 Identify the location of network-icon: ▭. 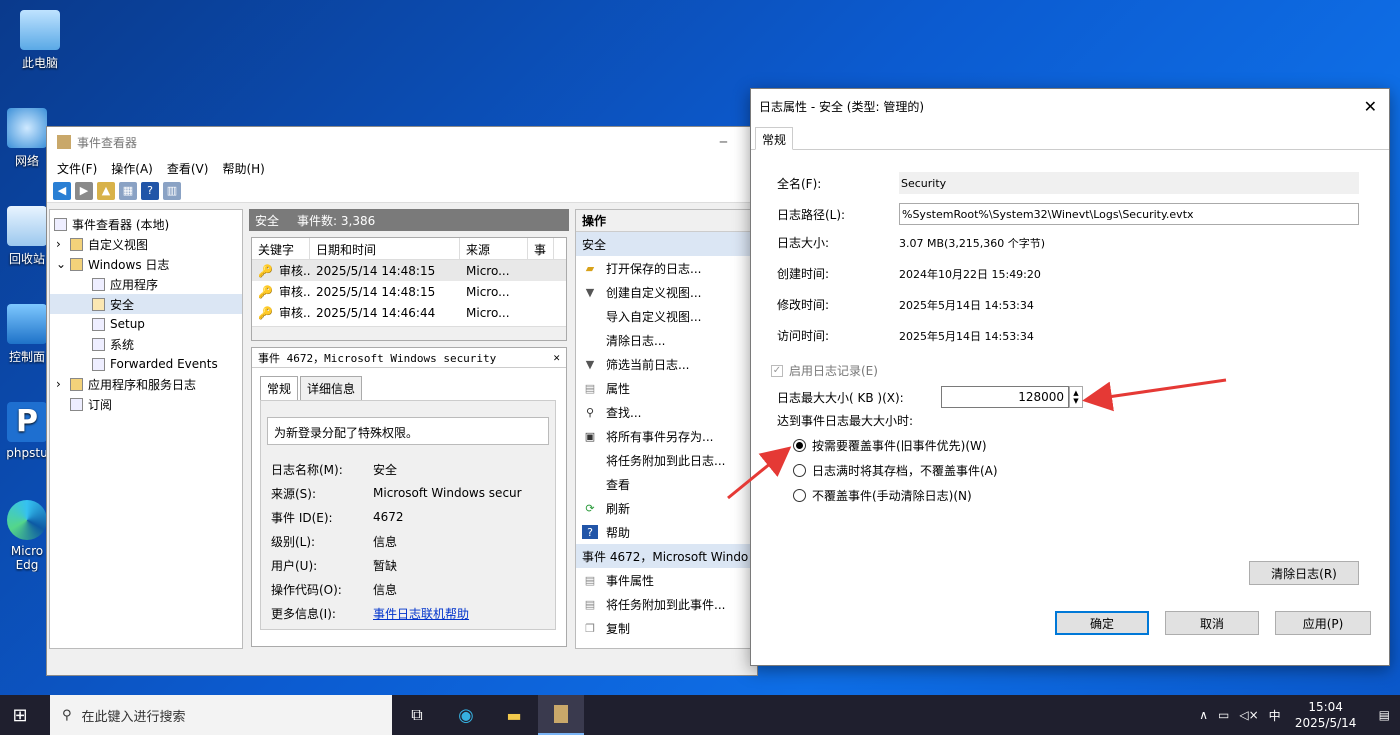
(1223, 715).